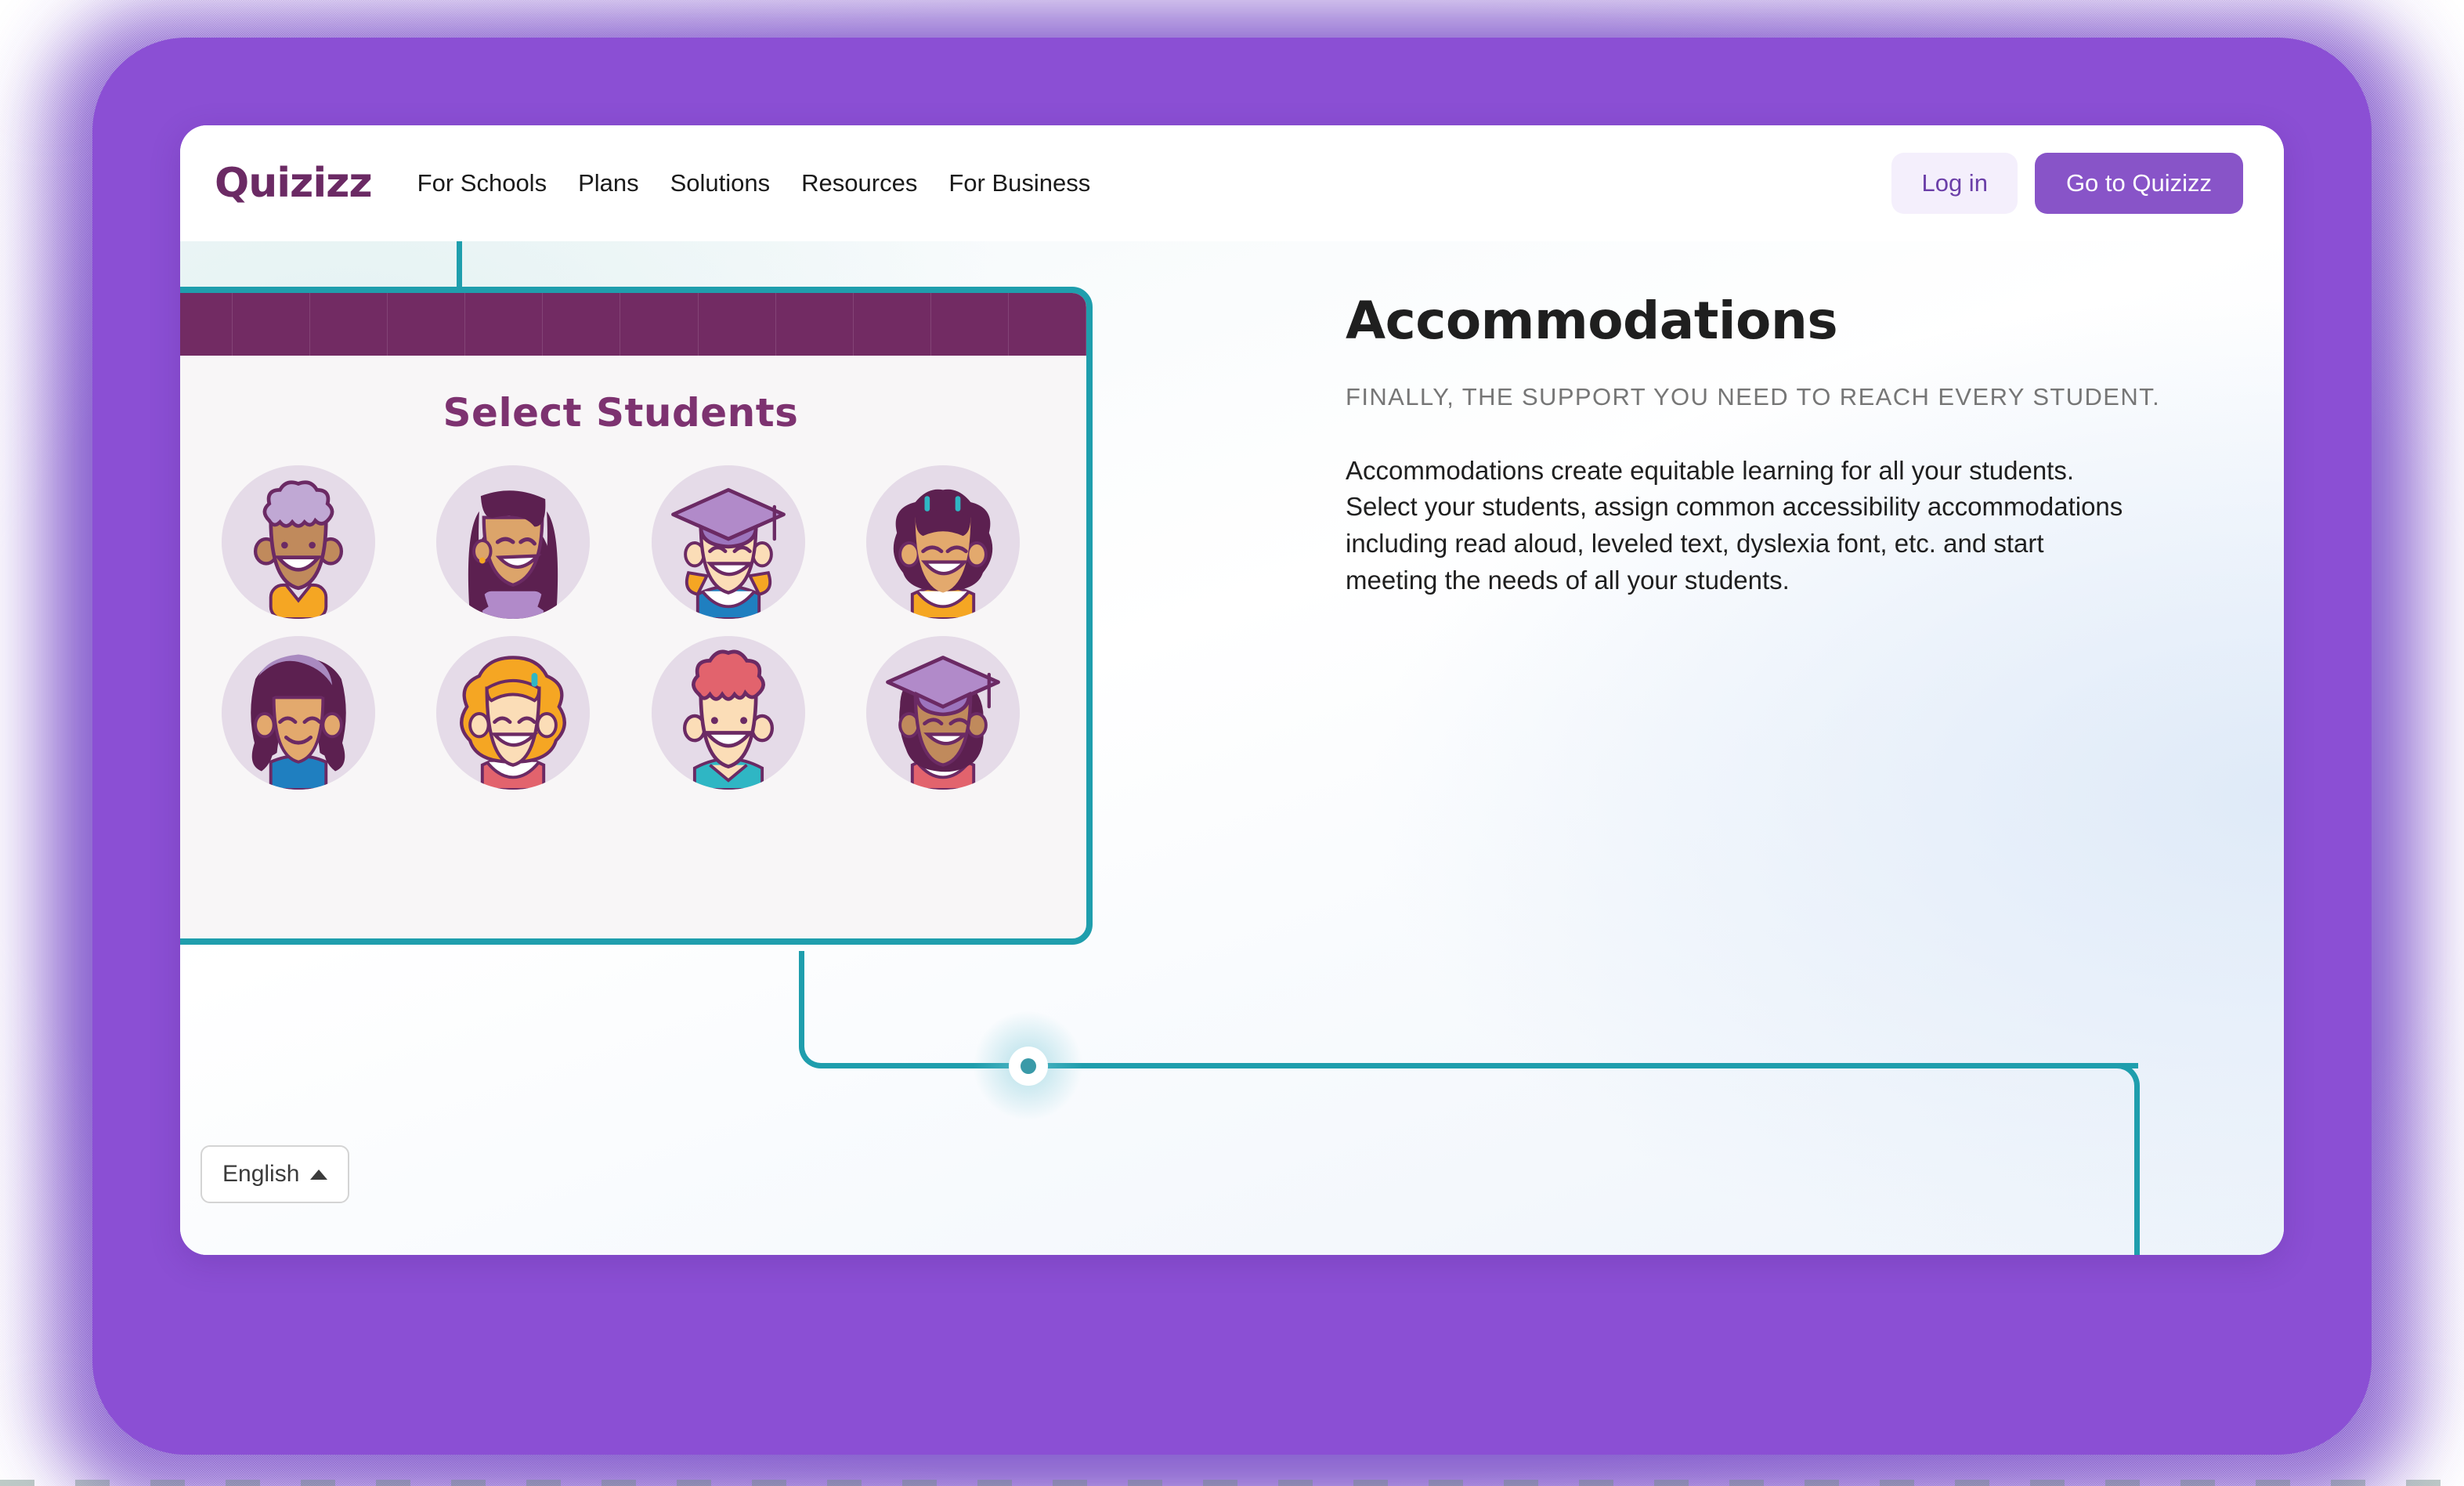 The image size is (2464, 1486). What do you see at coordinates (728, 713) in the screenshot?
I see `student-avatar-red-hair` at bounding box center [728, 713].